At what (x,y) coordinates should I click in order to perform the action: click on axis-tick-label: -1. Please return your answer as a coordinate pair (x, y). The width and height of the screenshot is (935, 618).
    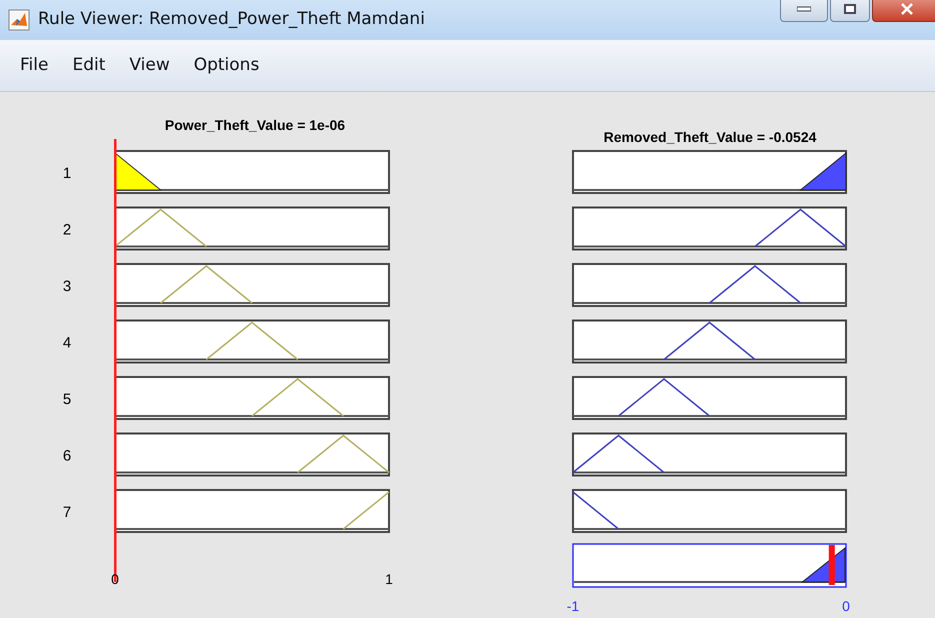
    Looking at the image, I should click on (573, 606).